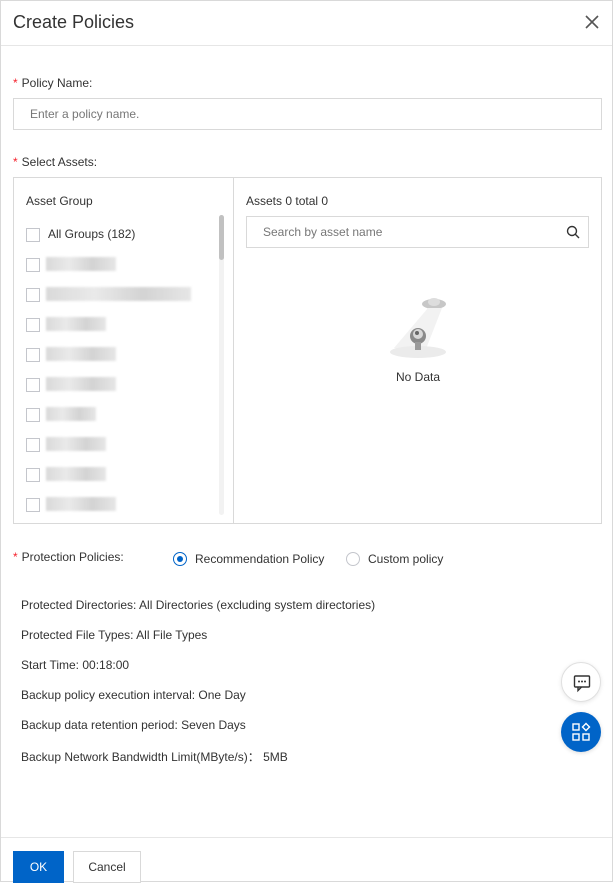  What do you see at coordinates (306, 23) in the screenshot?
I see `dialog-header: Create Policies` at bounding box center [306, 23].